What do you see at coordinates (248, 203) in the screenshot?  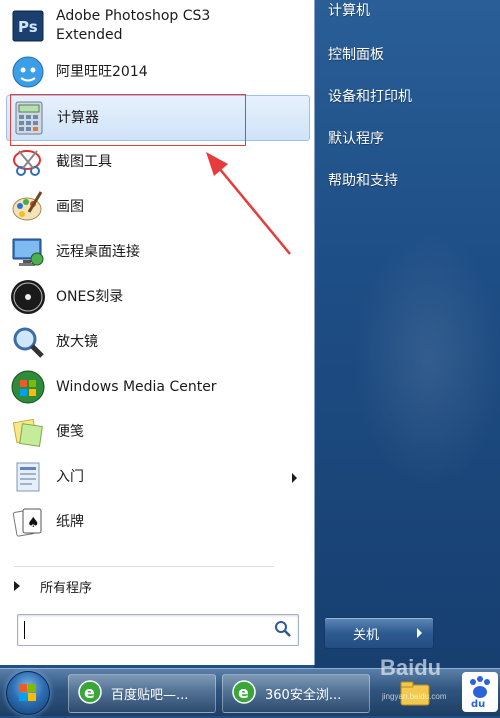 I see `annotation-arrow-icon` at bounding box center [248, 203].